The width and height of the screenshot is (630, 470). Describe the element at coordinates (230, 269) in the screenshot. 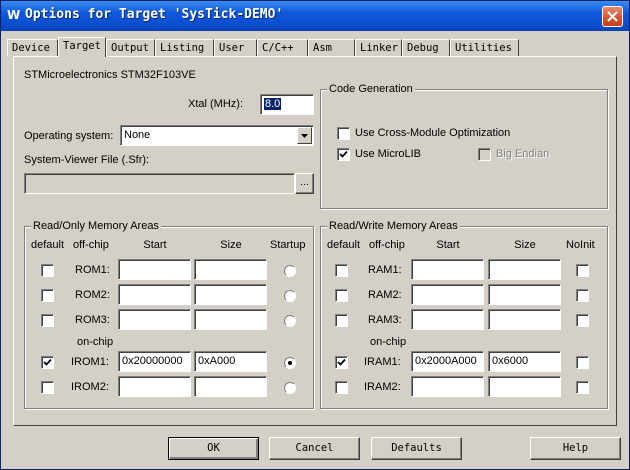

I see `rom1-size-input` at that location.